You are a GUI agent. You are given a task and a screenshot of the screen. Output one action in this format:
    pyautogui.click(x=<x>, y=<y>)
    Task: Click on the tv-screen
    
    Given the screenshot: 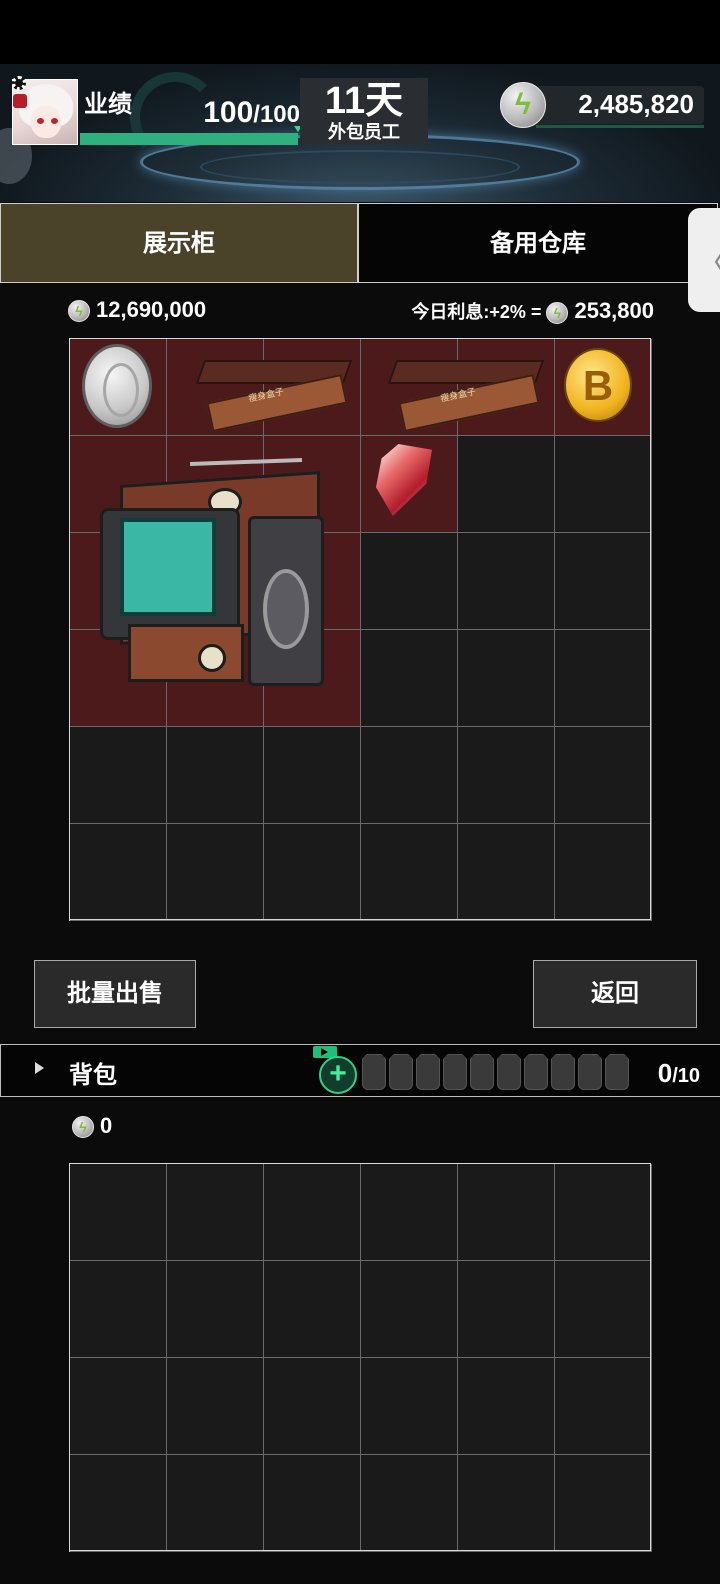 What is the action you would take?
    pyautogui.click(x=168, y=567)
    